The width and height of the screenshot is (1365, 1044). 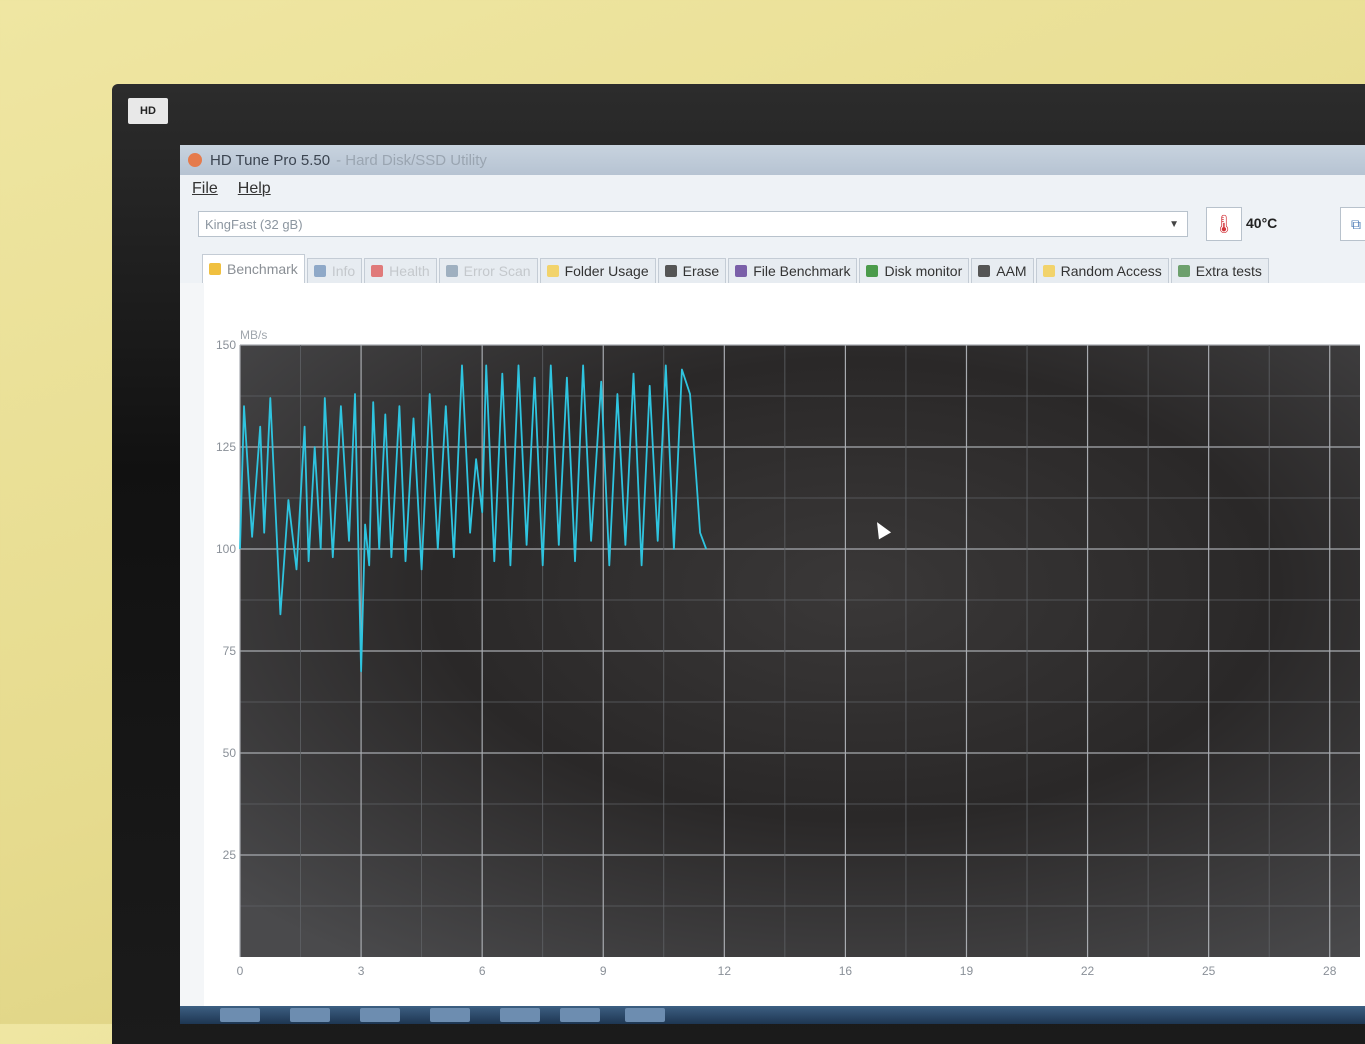 What do you see at coordinates (1209, 971) in the screenshot?
I see `x-tick-label: 25` at bounding box center [1209, 971].